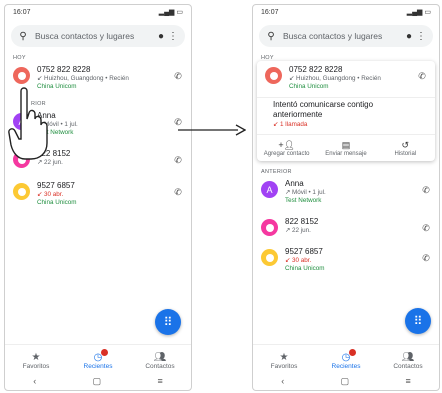 The height and width of the screenshot is (393, 442). What do you see at coordinates (302, 261) in the screenshot?
I see `call-date: 30 abr.` at bounding box center [302, 261].